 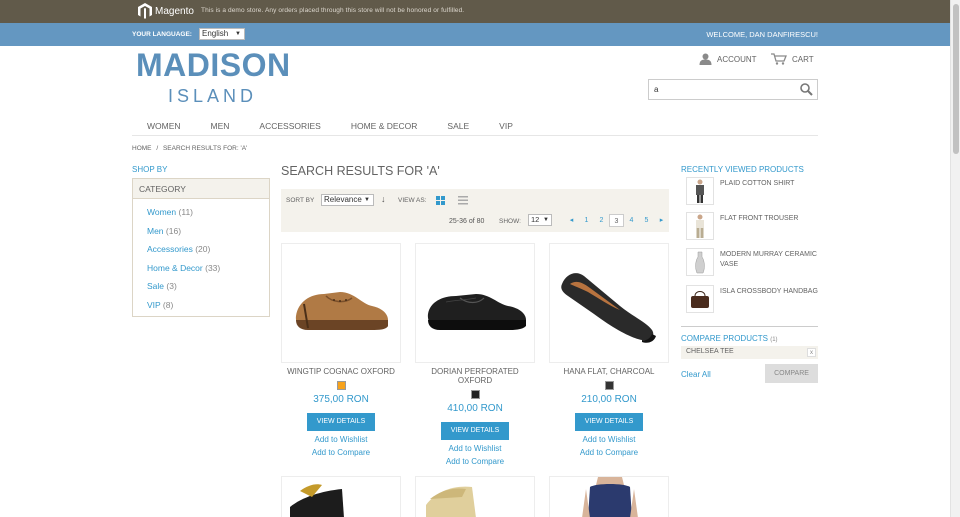 I want to click on language-value: English, so click(x=215, y=33).